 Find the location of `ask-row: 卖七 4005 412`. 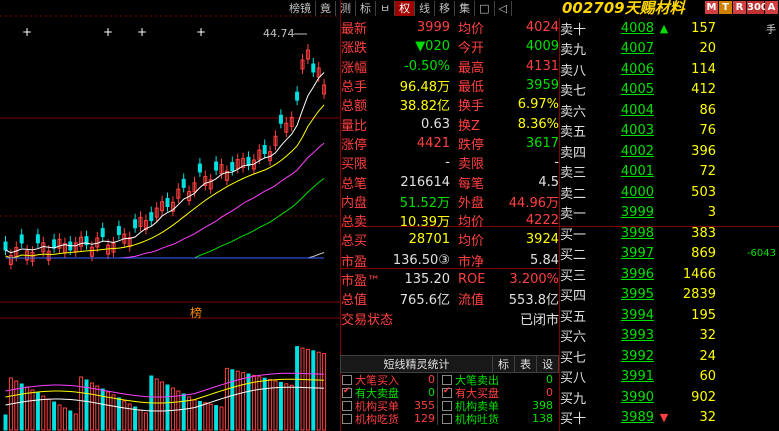

ask-row: 卖七 4005 412 is located at coordinates (669, 90).